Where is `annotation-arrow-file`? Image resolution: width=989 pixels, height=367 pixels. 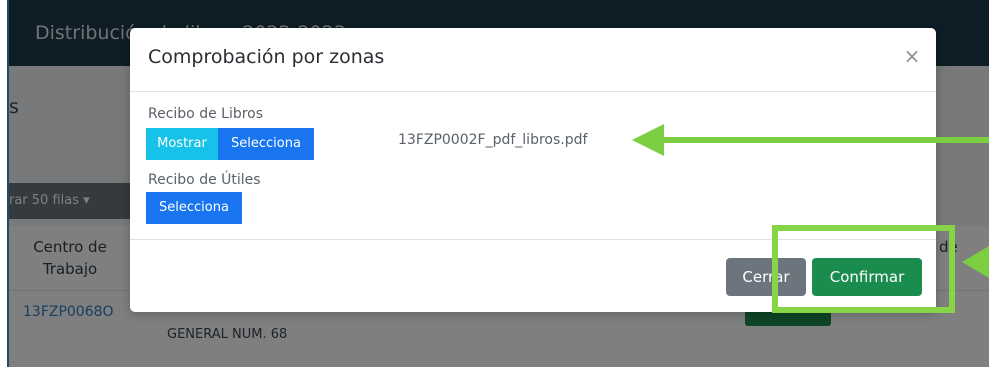 annotation-arrow-file is located at coordinates (810, 140).